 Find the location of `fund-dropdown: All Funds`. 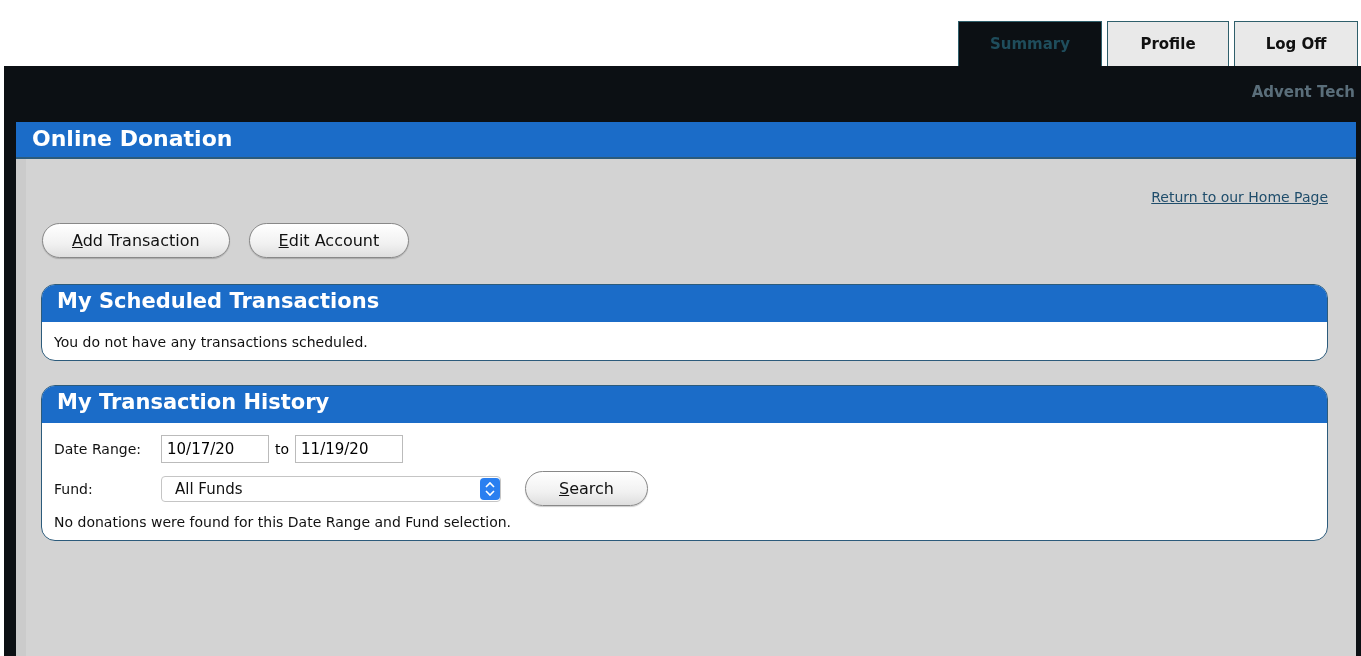

fund-dropdown: All Funds is located at coordinates (331, 488).